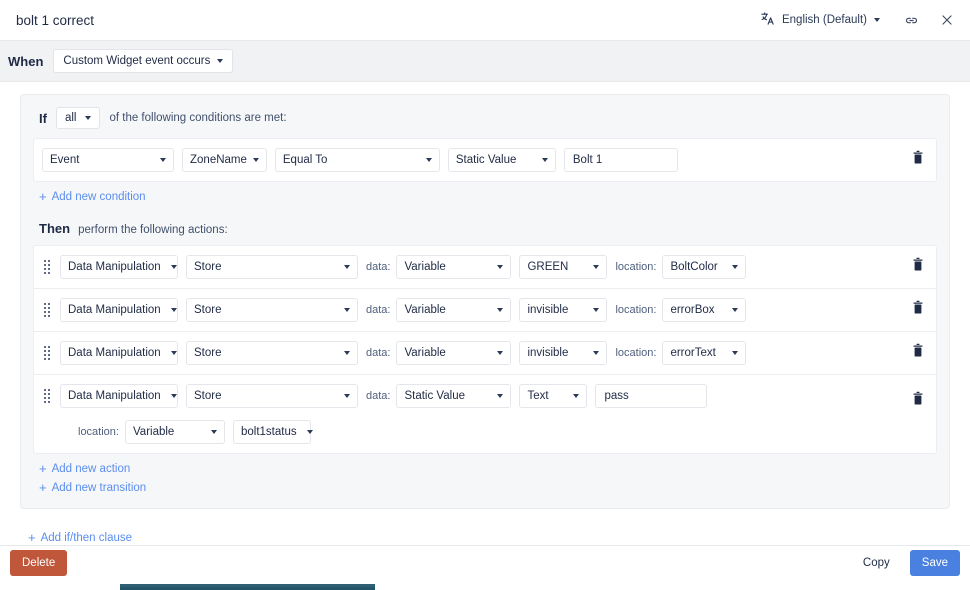 This screenshot has height=590, width=970. Describe the element at coordinates (247, 587) in the screenshot. I see `background-window-sliver` at that location.